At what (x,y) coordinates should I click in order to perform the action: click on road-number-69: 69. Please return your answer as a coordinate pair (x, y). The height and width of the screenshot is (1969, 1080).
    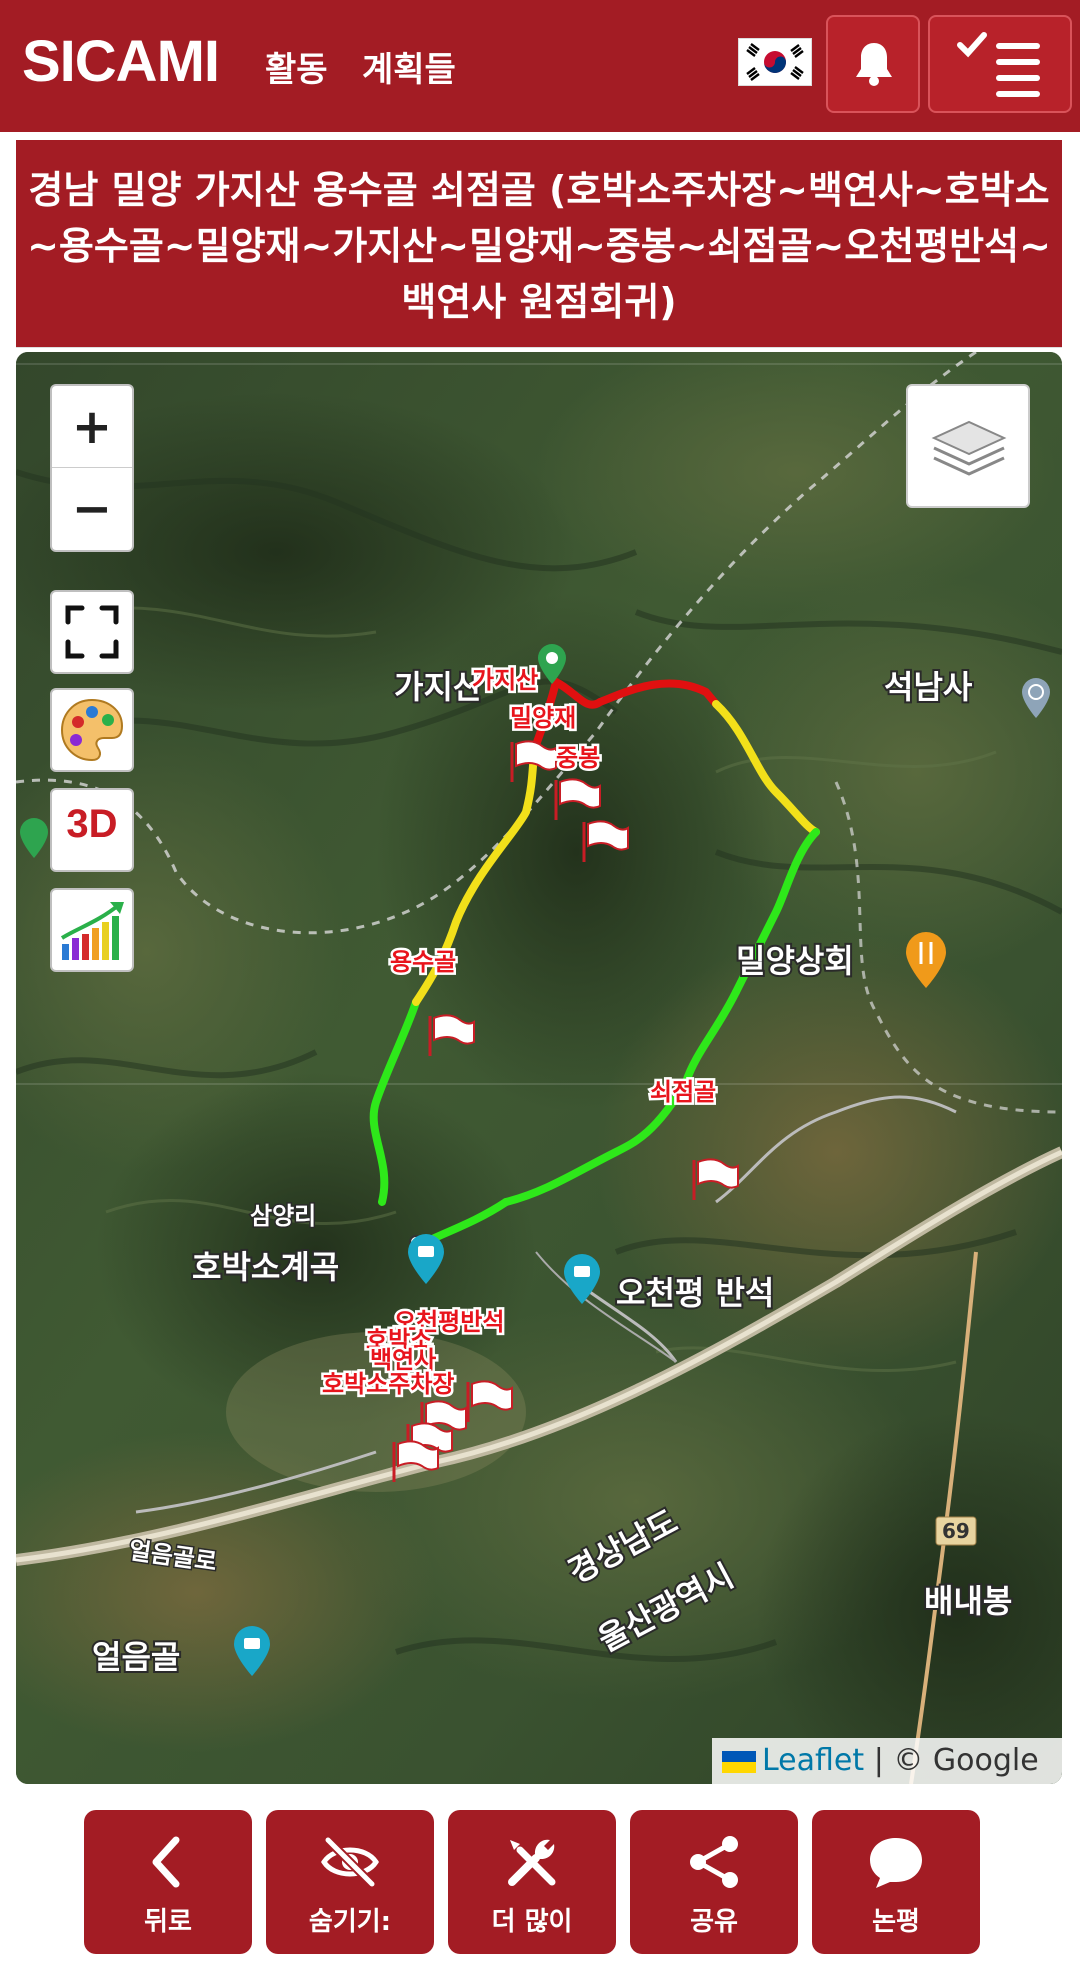
    Looking at the image, I should click on (956, 1531).